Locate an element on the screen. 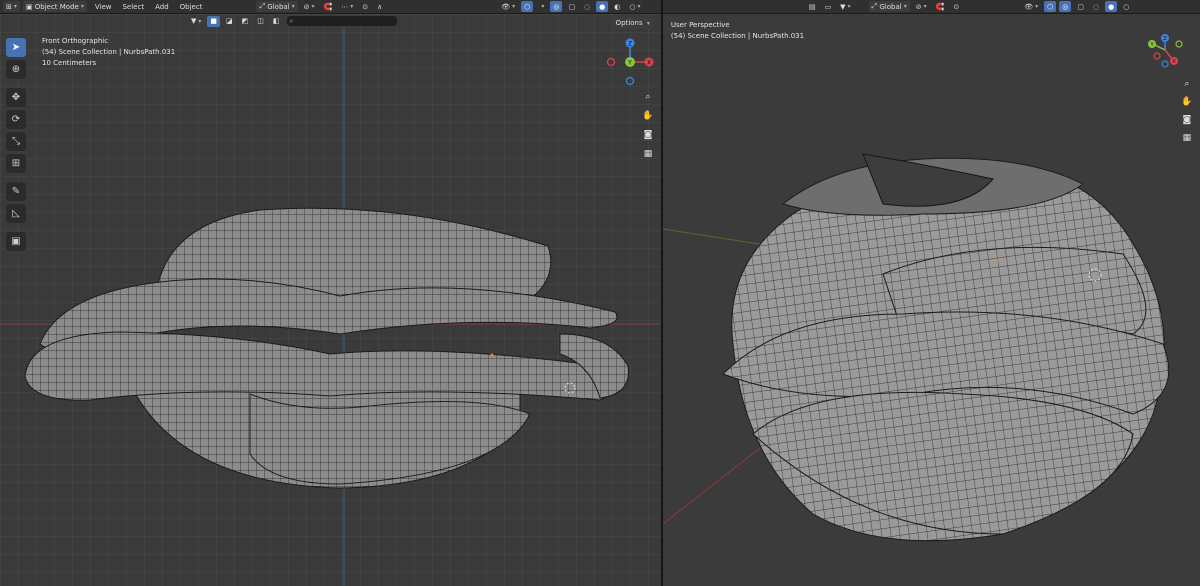  gizmo-y-label-right: Y is located at coordinates (1151, 45).